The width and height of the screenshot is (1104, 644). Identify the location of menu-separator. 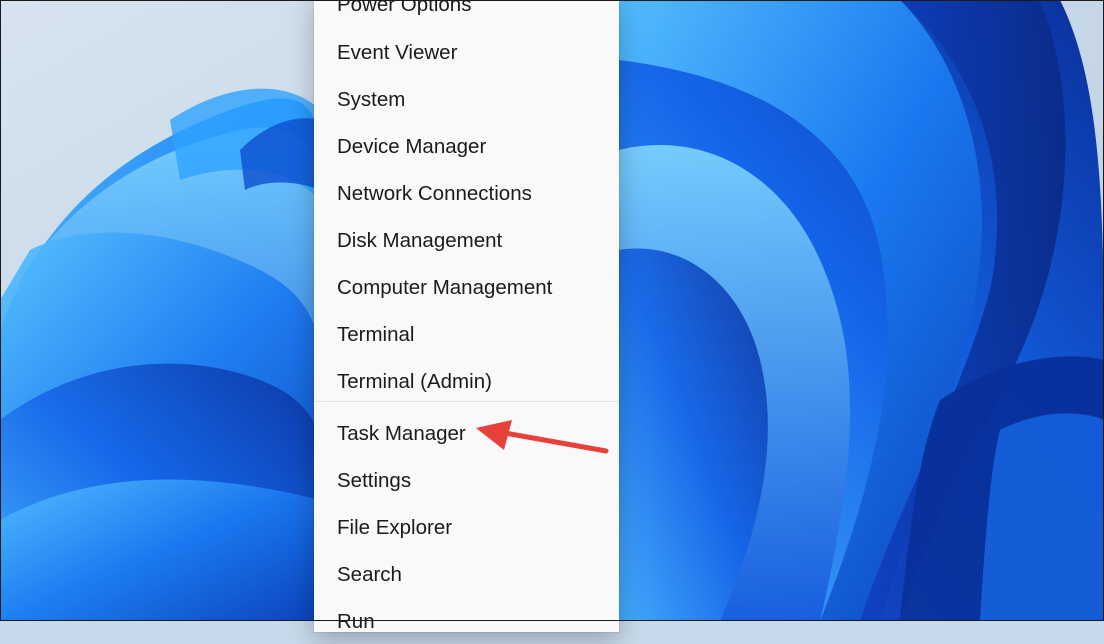
(466, 401).